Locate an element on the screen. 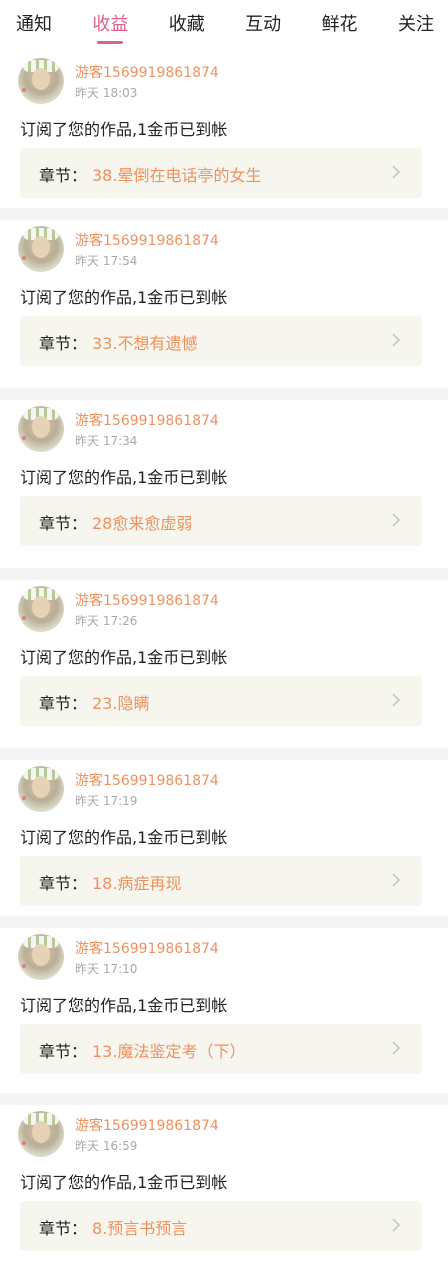 This screenshot has height=1280, width=448. timestamp: 昨天 17:54 is located at coordinates (106, 261).